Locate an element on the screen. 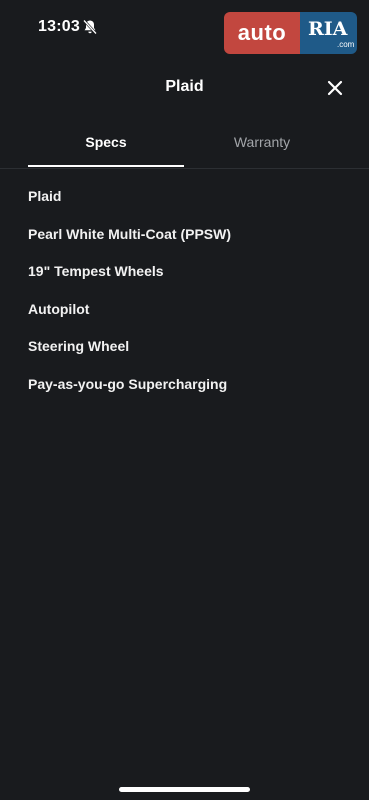 Image resolution: width=369 pixels, height=800 pixels. spec-item-paint: Pearl White Multi-Coat (PPSW) is located at coordinates (129, 233).